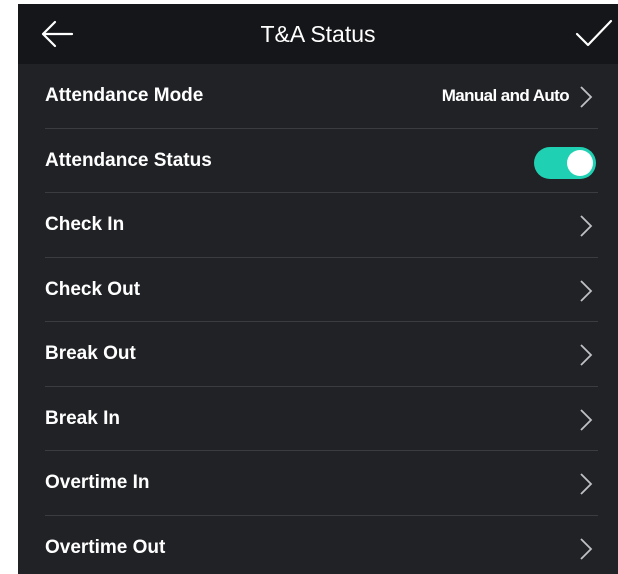 The height and width of the screenshot is (574, 618). I want to click on title-bar: T&A Status, so click(318, 34).